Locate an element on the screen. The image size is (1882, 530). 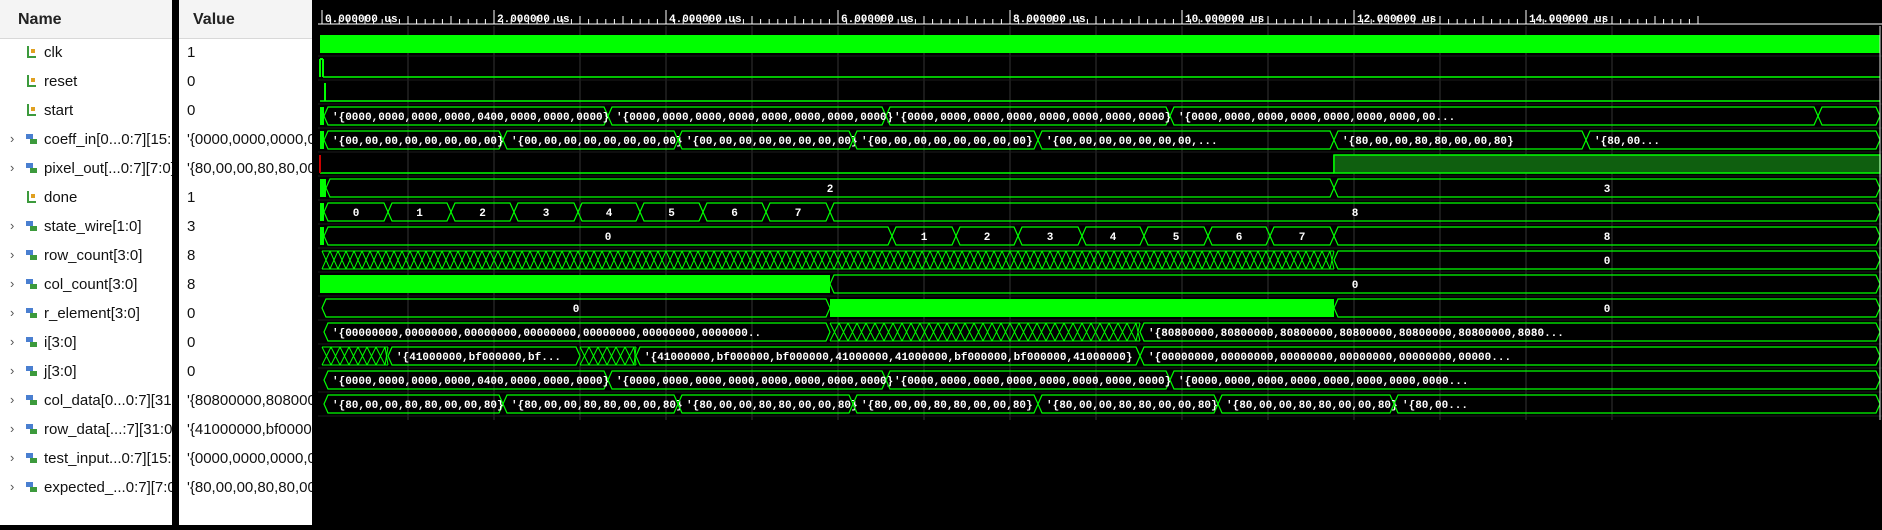
timeline-label: 0.000000 us is located at coordinates (361, 20).